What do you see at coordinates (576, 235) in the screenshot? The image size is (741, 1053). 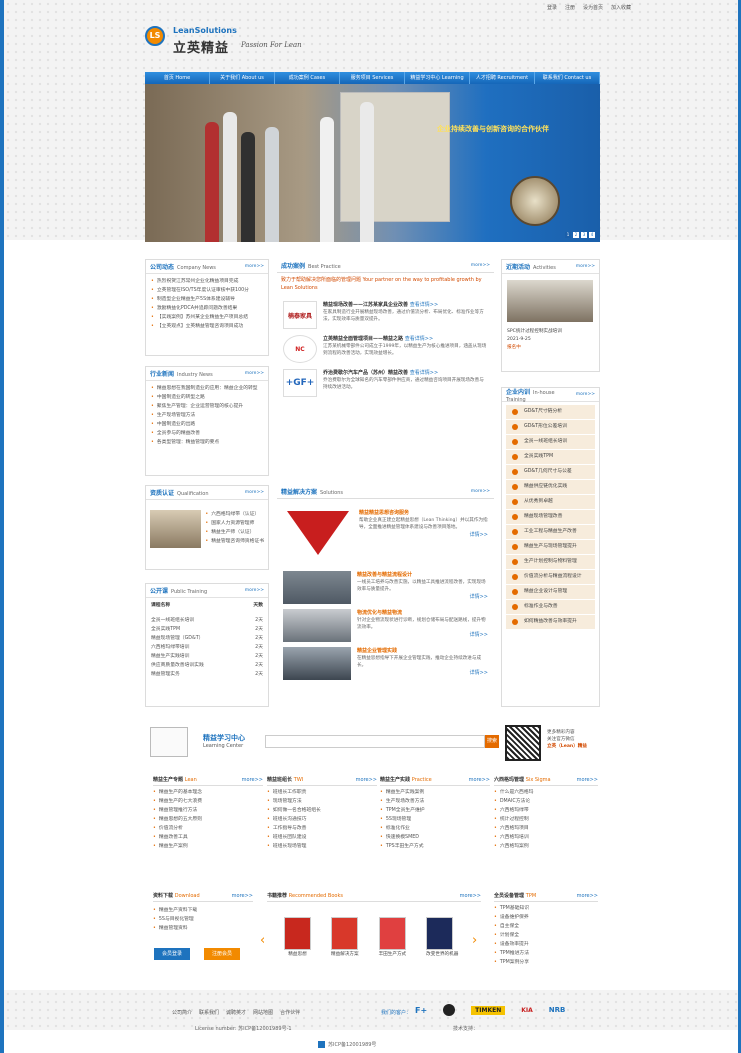 I see `banner-page-2: 2` at bounding box center [576, 235].